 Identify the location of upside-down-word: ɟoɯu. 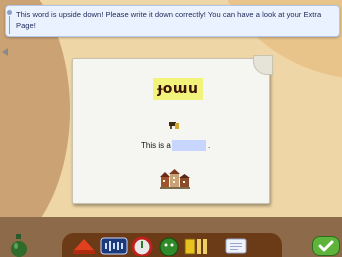
(178, 89).